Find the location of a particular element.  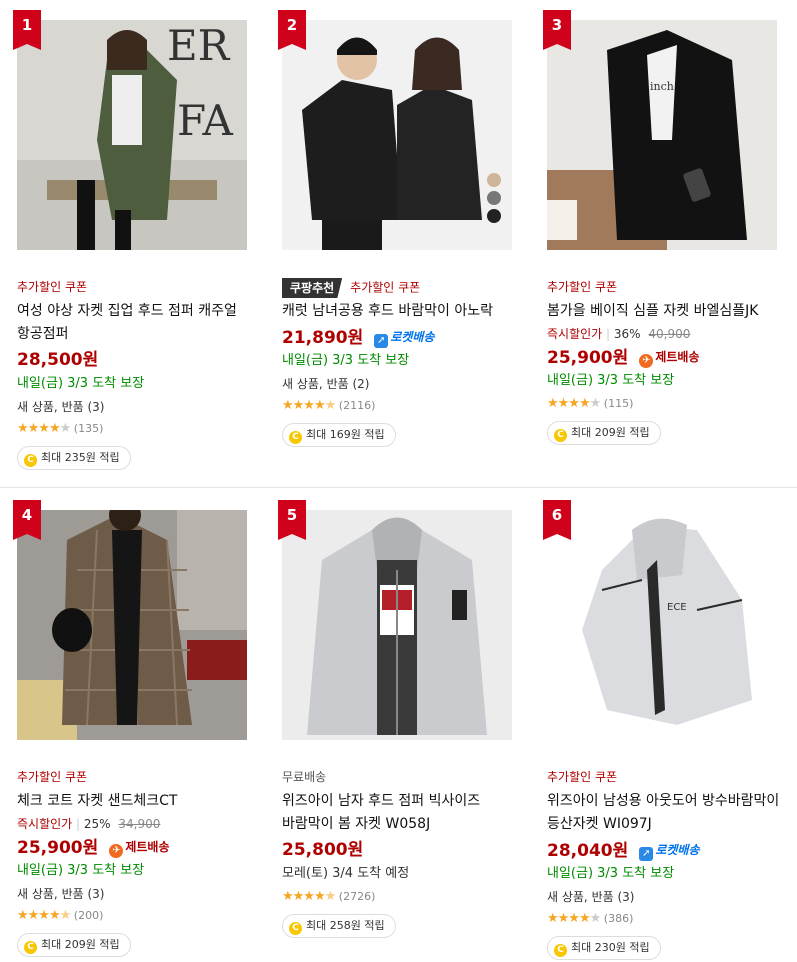

returns-info: 새 상품, 반품 (2) is located at coordinates (326, 384).